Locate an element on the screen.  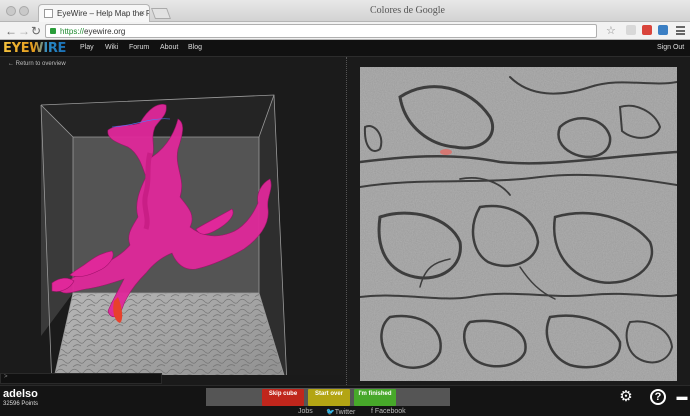
tab-close-icon: × is located at coordinates (142, 13).